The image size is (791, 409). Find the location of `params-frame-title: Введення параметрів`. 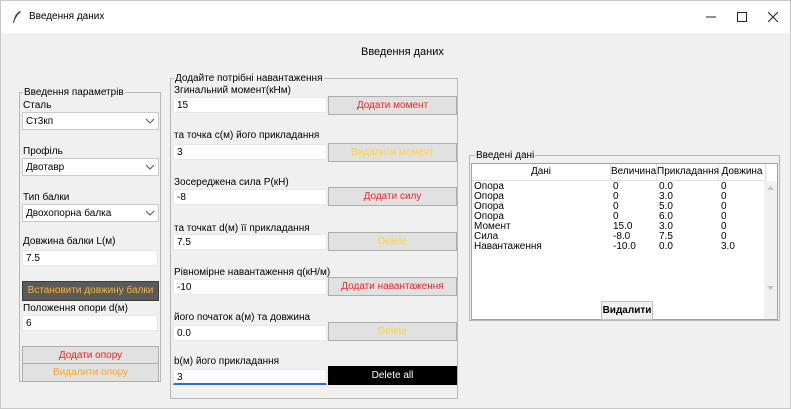

params-frame-title: Введення параметрів is located at coordinates (74, 92).